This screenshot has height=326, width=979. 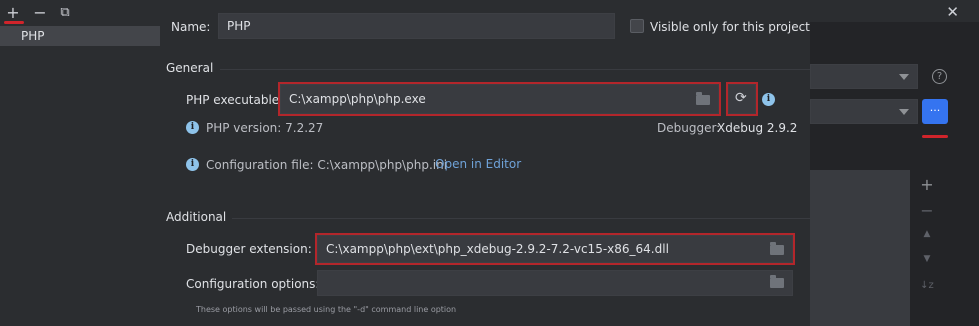 What do you see at coordinates (478, 164) in the screenshot?
I see `open-in-editor-link: Open in Editor` at bounding box center [478, 164].